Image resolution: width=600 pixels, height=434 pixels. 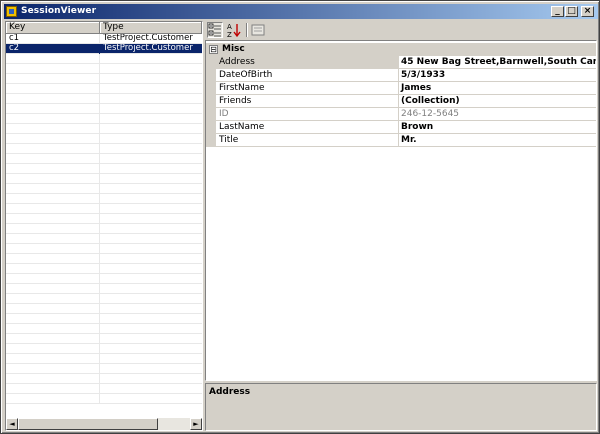 What do you see at coordinates (307, 114) in the screenshot?
I see `property-name: ID` at bounding box center [307, 114].